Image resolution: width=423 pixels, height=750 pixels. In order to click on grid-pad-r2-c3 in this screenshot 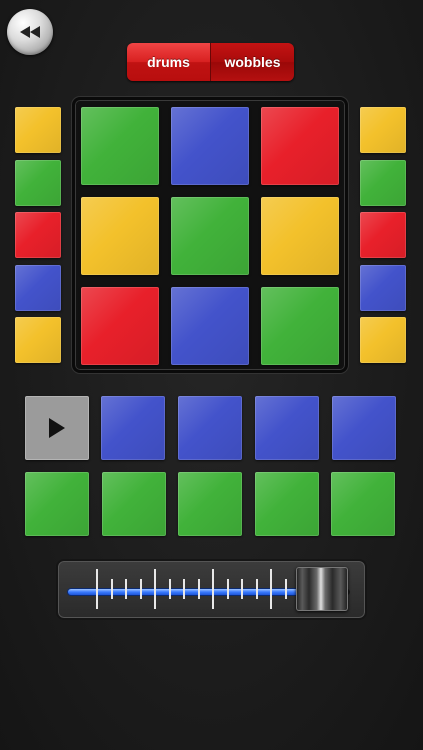, I will do `click(300, 236)`.